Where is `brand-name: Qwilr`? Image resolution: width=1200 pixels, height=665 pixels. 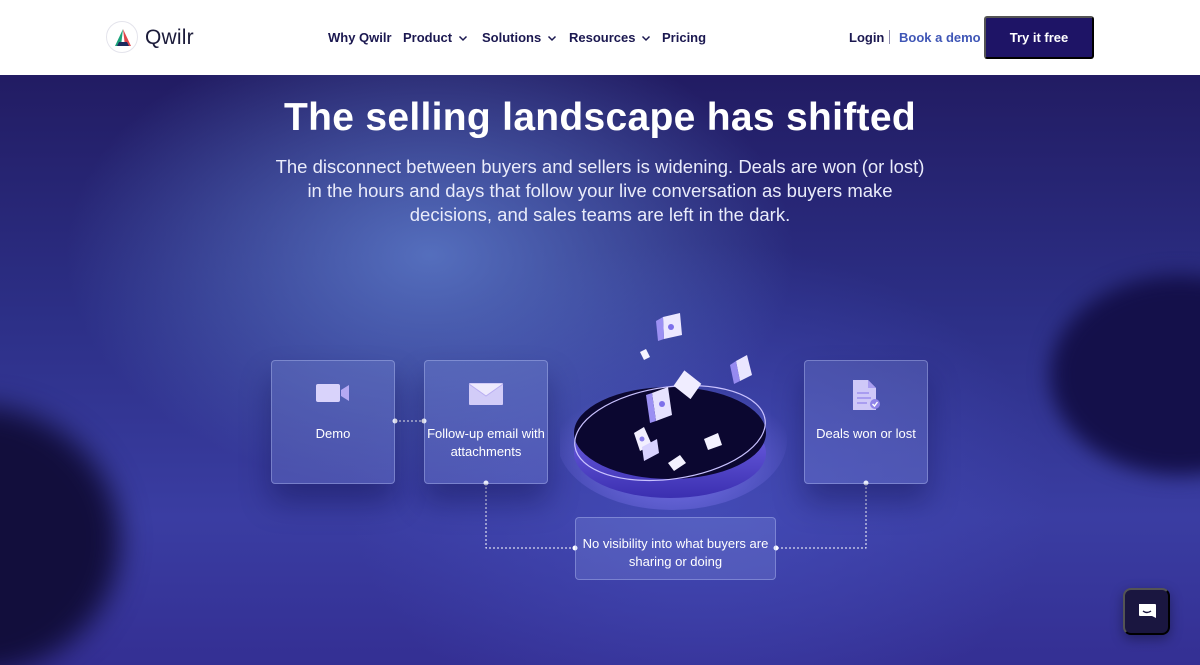
brand-name: Qwilr is located at coordinates (169, 38).